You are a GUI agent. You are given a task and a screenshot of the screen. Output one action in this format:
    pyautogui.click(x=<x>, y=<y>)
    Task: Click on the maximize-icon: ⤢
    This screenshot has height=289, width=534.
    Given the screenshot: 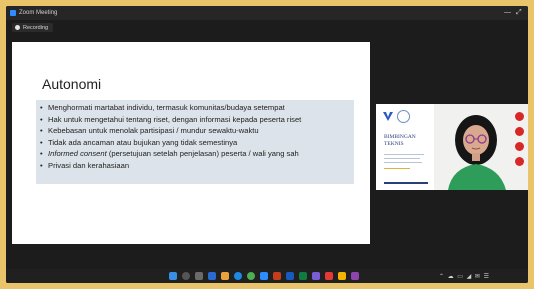 What is the action you would take?
    pyautogui.click(x=519, y=13)
    